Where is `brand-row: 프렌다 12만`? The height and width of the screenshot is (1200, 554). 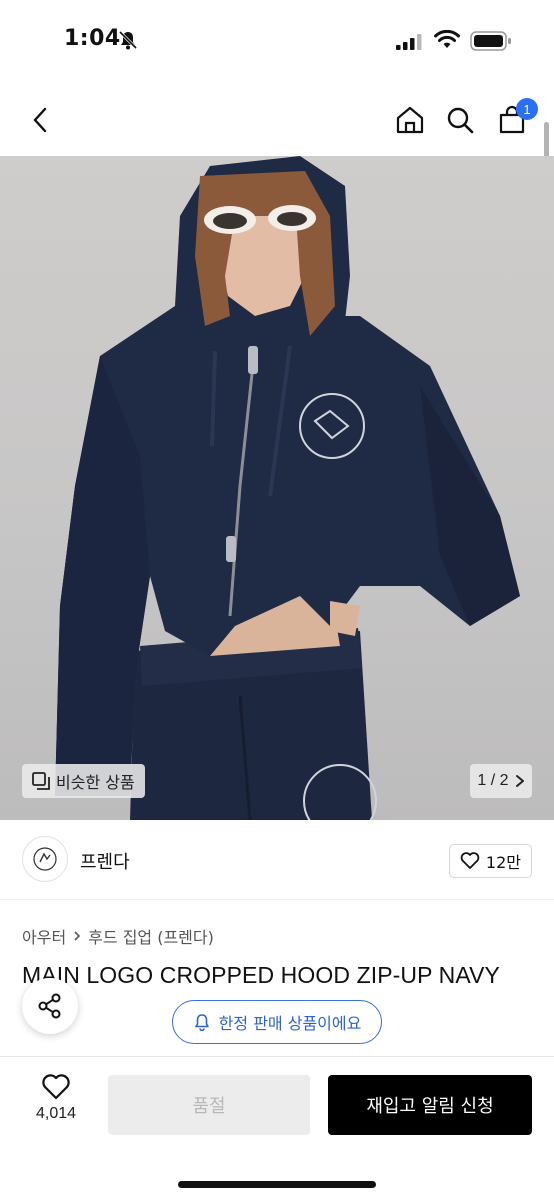
brand-row: 프렌다 12만 is located at coordinates (277, 860).